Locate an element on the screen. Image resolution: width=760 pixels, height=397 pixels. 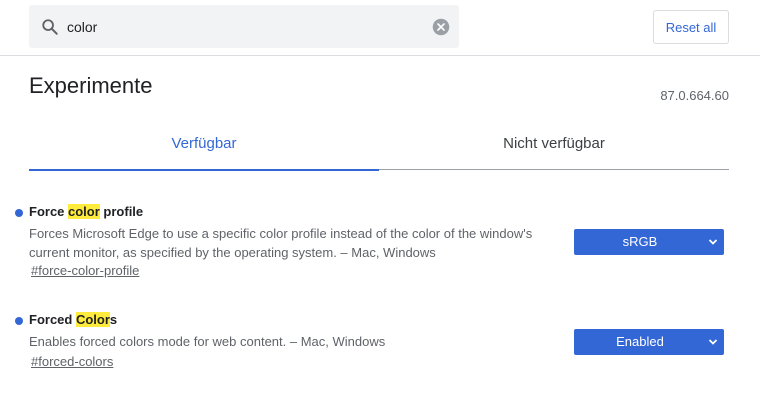
search-box is located at coordinates (244, 26).